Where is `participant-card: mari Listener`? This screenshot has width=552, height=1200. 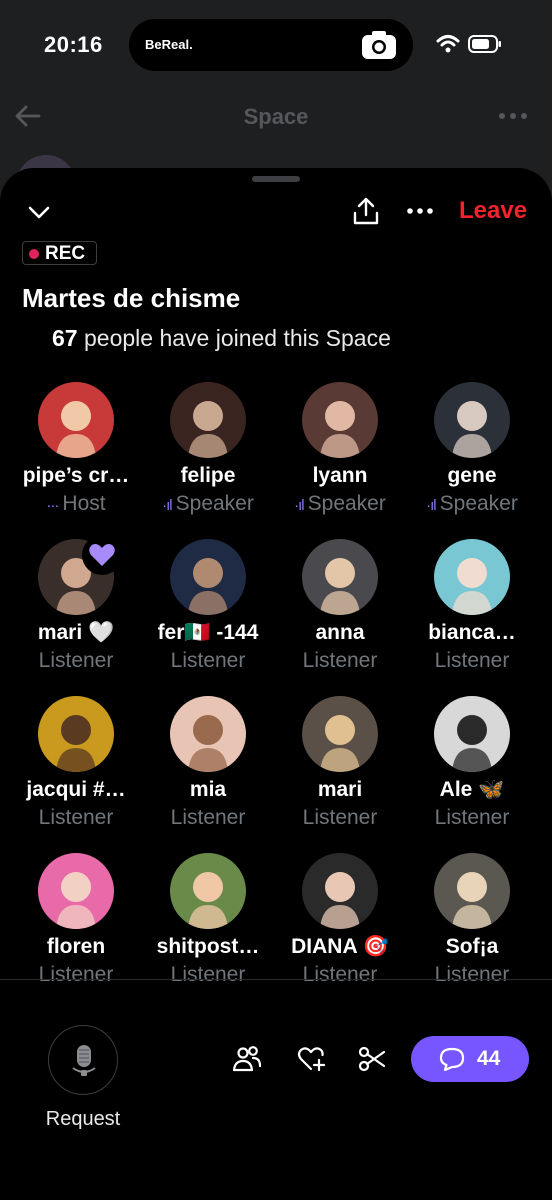 participant-card: mari Listener is located at coordinates (340, 774).